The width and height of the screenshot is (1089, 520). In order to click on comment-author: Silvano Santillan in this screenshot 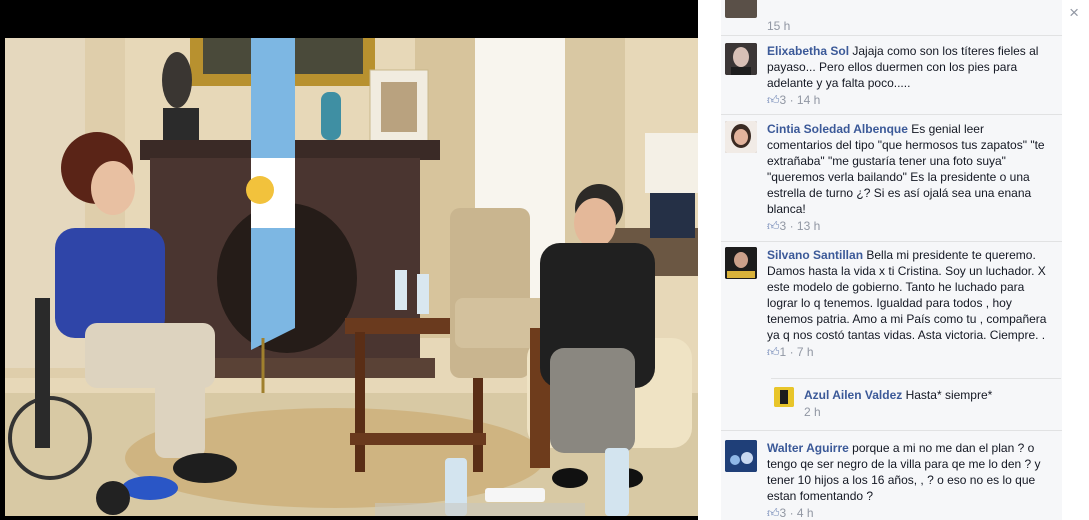, I will do `click(815, 255)`.